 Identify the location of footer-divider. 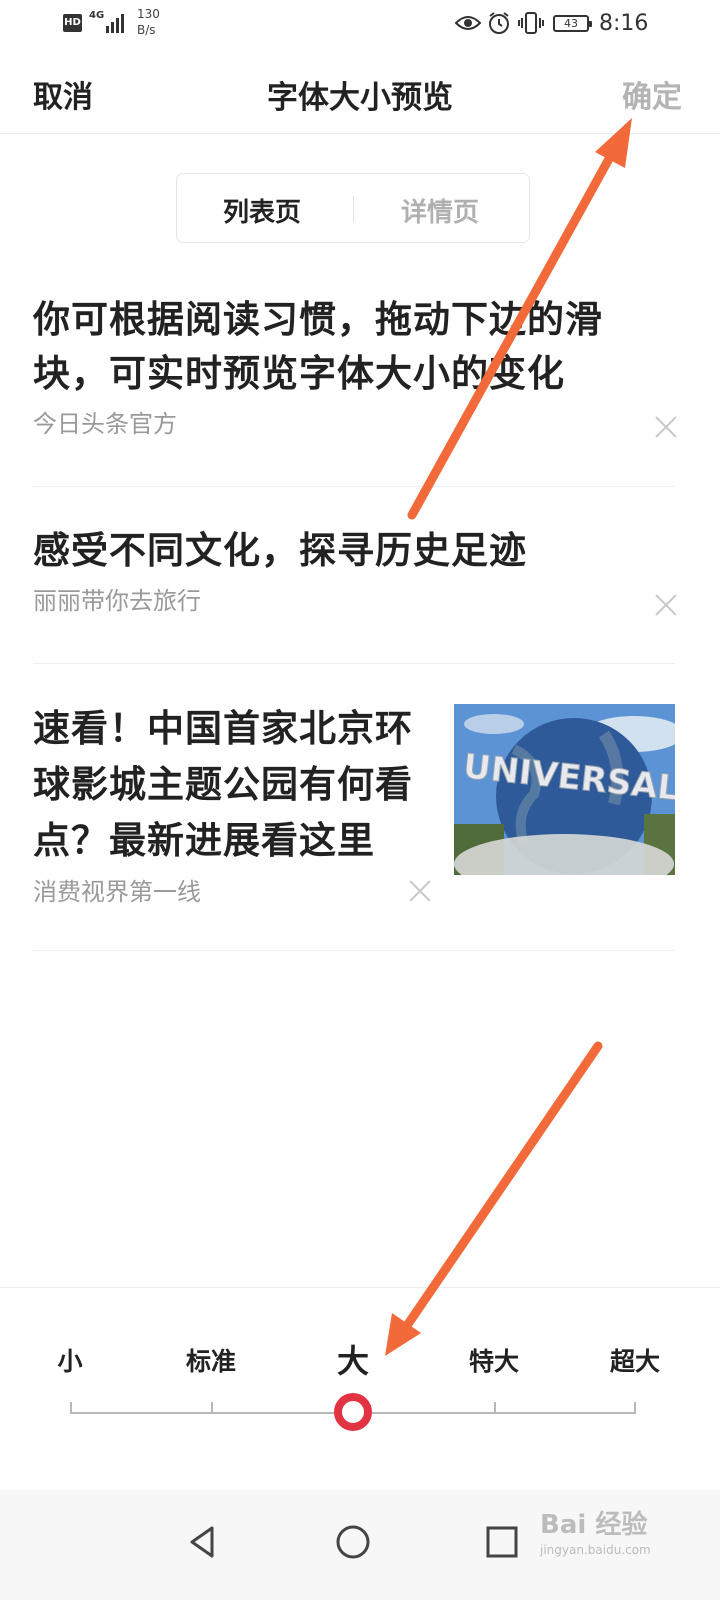
(360, 1287).